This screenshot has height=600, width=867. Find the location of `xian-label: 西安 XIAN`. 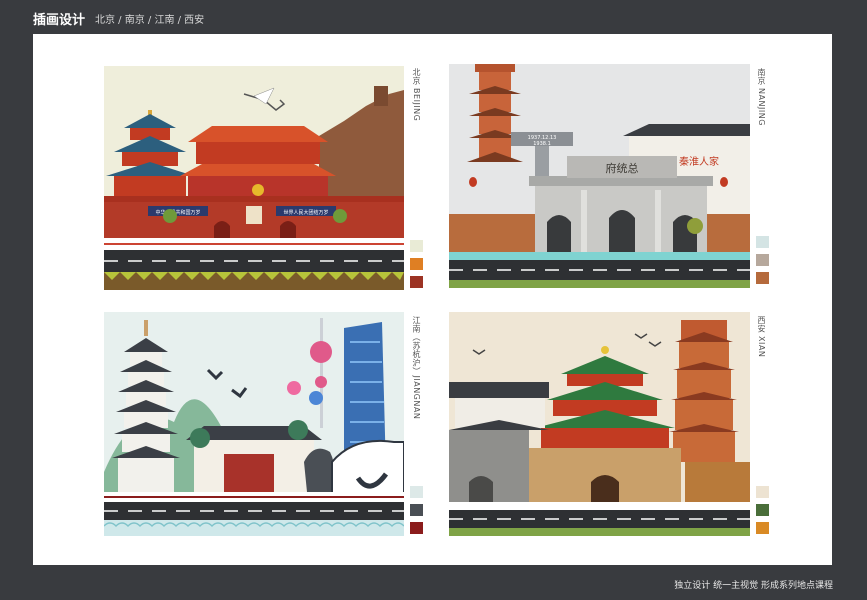

xian-label: 西安 XIAN is located at coordinates (761, 337).